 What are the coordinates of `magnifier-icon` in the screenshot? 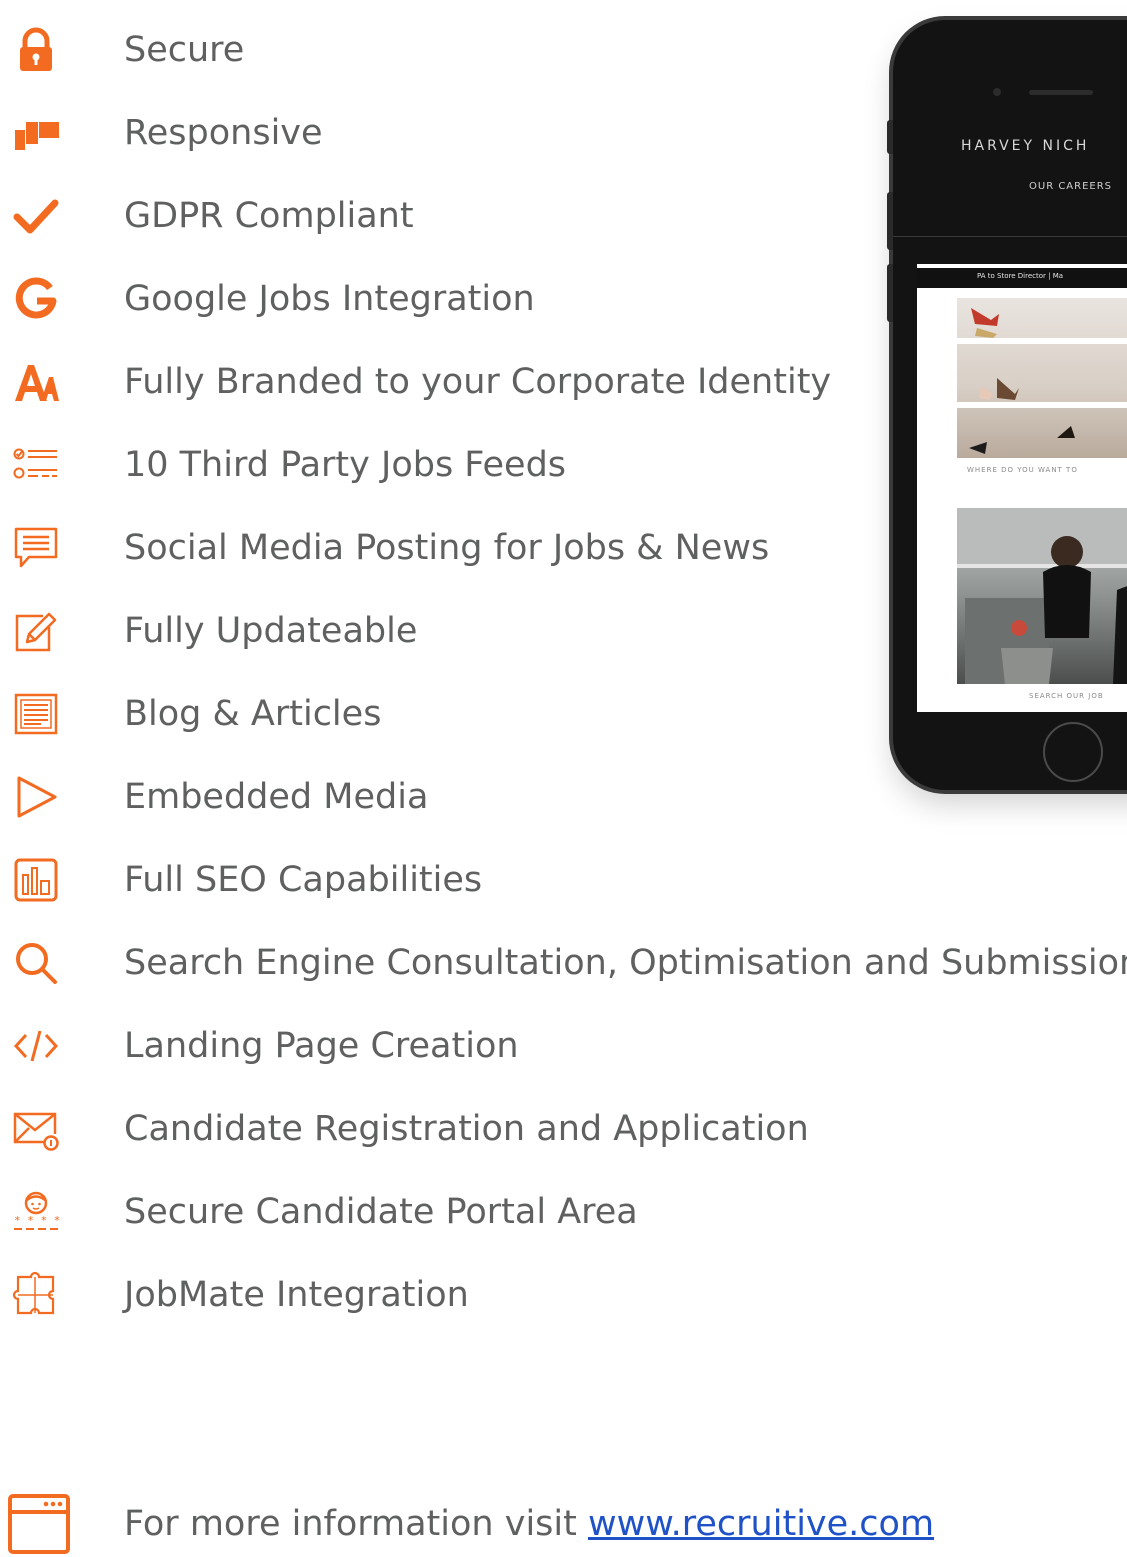 It's located at (36, 963).